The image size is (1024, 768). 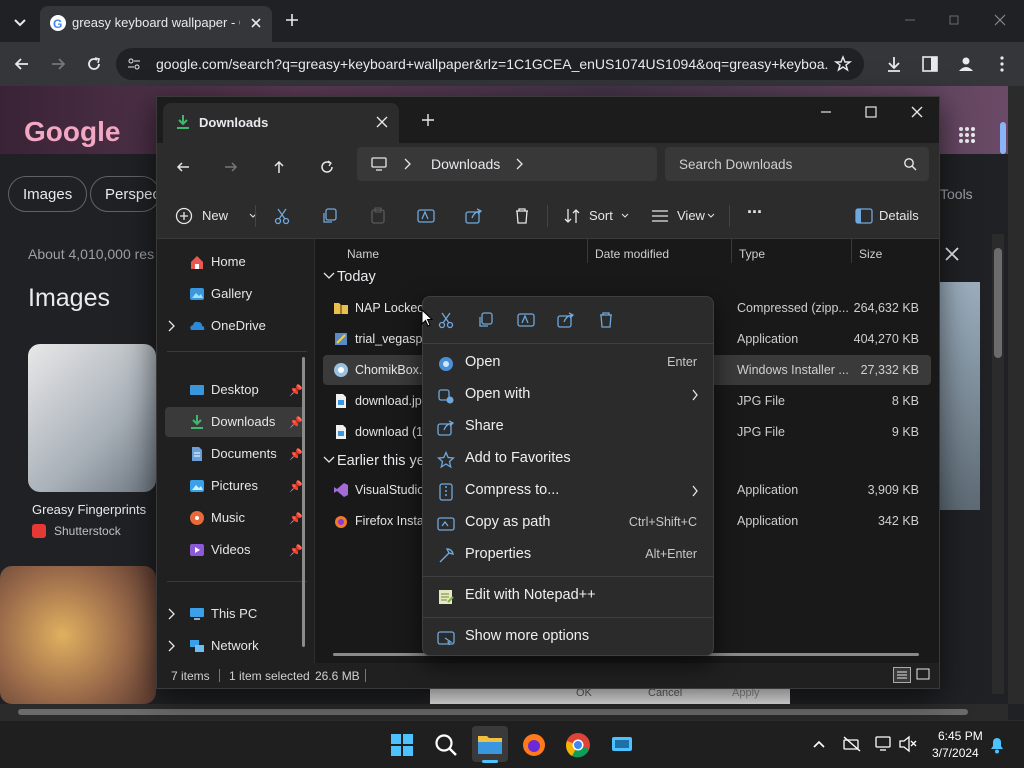 What do you see at coordinates (997, 745) in the screenshot?
I see `notifications-bell-icon` at bounding box center [997, 745].